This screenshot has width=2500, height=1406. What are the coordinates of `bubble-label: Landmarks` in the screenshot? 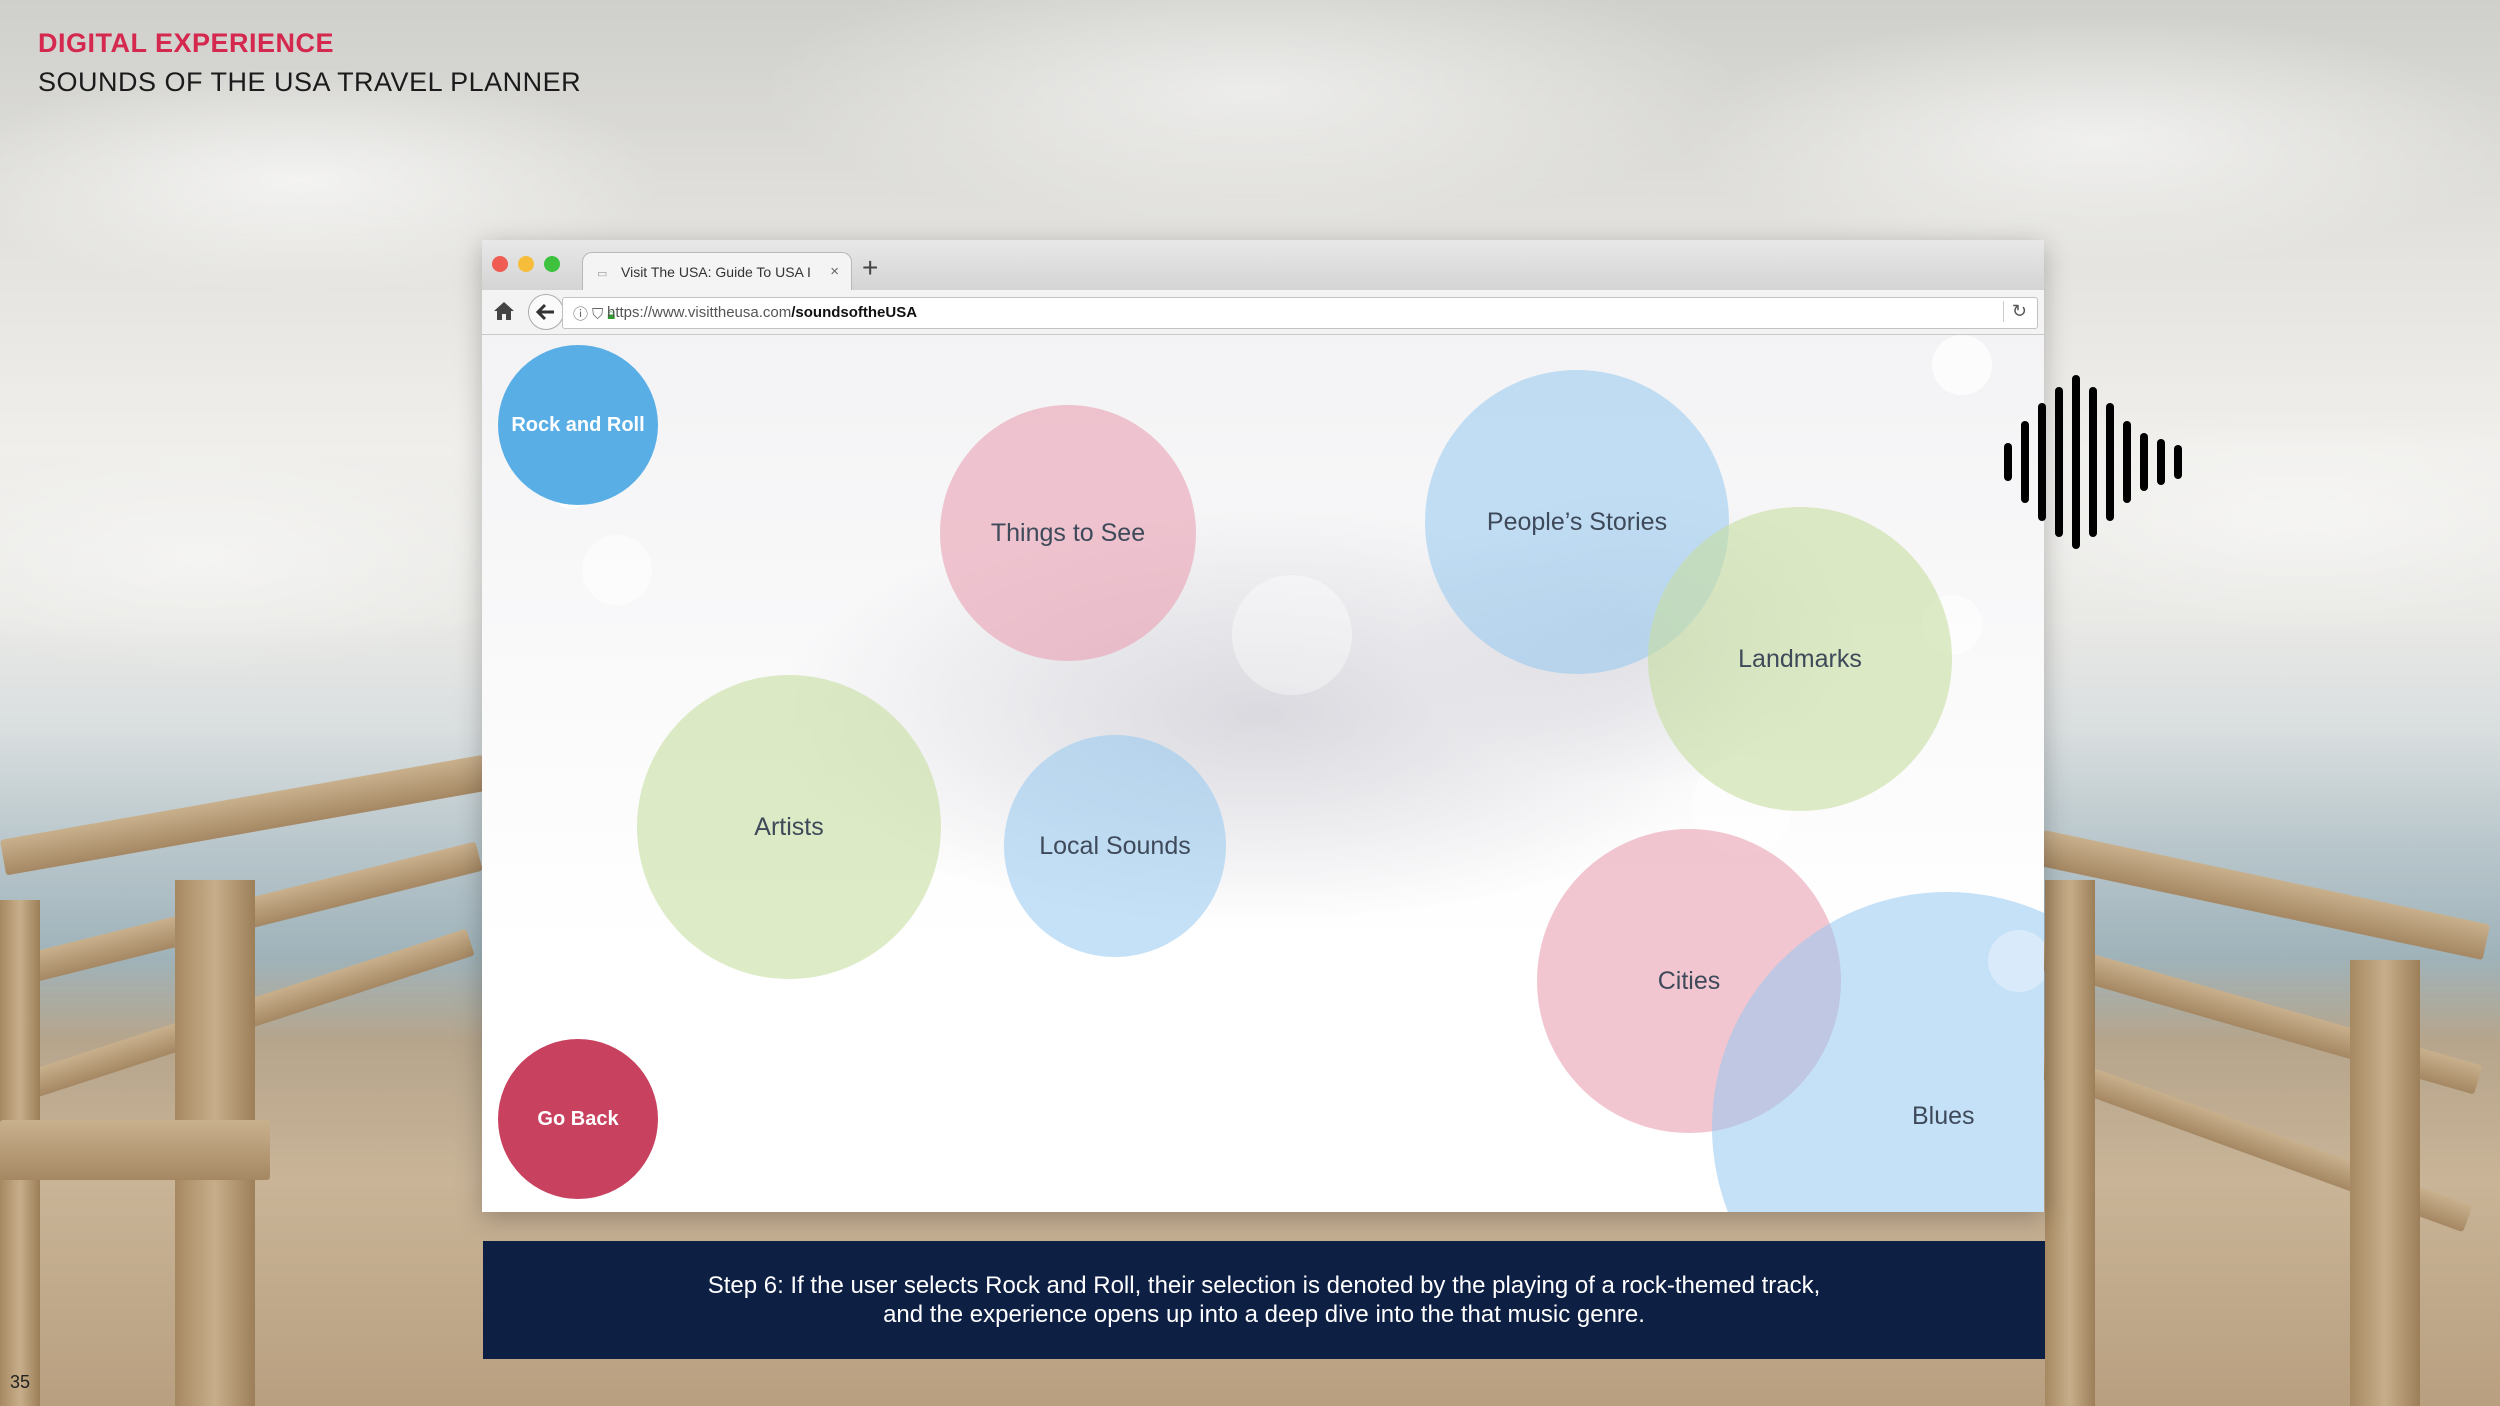 It's located at (1800, 658).